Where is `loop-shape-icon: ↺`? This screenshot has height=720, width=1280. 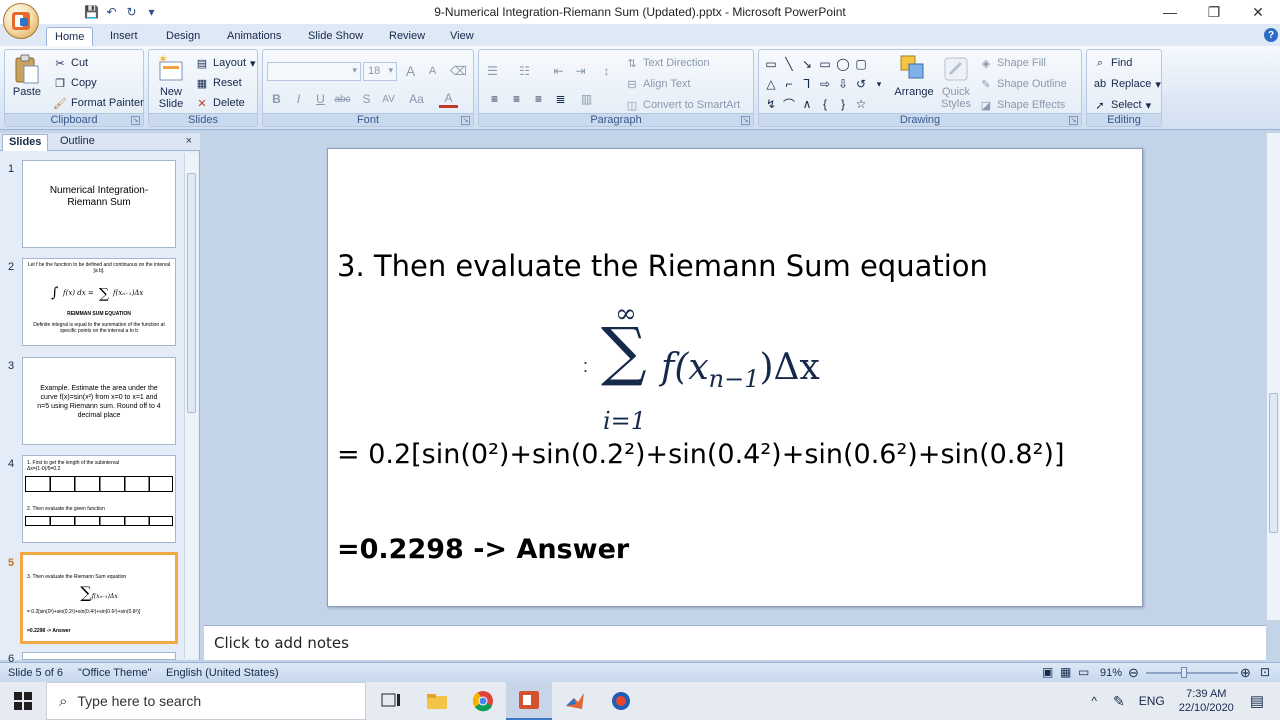 loop-shape-icon: ↺ is located at coordinates (861, 84).